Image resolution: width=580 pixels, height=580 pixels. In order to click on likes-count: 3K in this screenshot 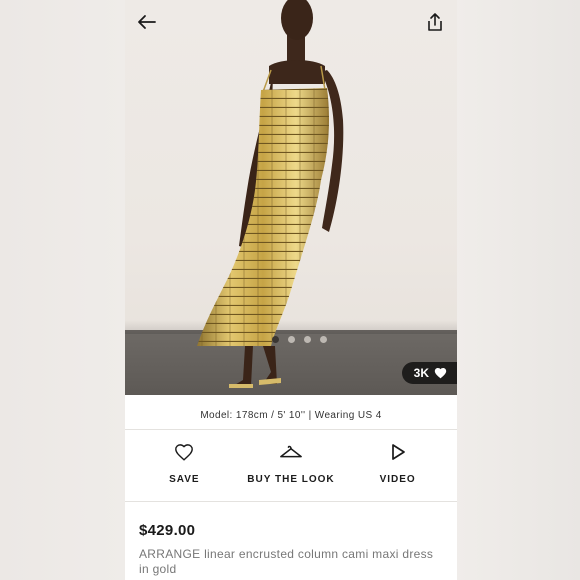, I will do `click(421, 373)`.